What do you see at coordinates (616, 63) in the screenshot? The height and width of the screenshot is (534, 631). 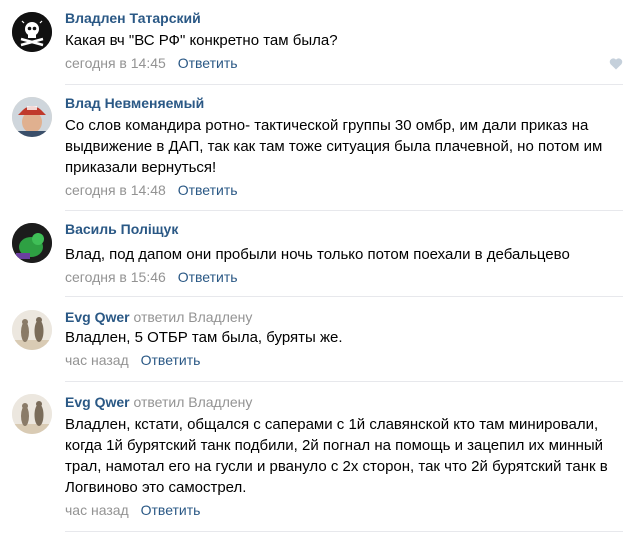 I see `like-heart-icon` at bounding box center [616, 63].